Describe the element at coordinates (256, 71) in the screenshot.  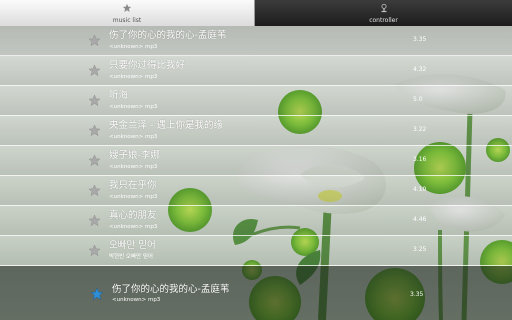
I see `song-row: 只要你过得比我好 <unknown> mp3 4.32` at that location.